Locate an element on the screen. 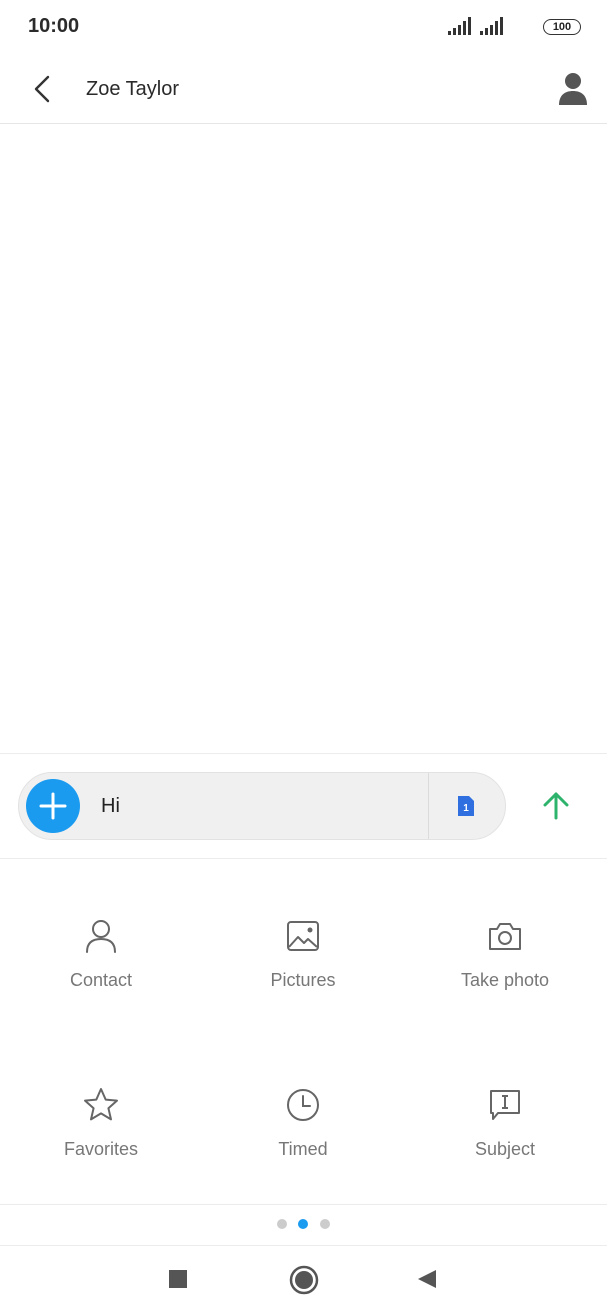  attach-pictures-option: Pictures is located at coordinates (303, 976).